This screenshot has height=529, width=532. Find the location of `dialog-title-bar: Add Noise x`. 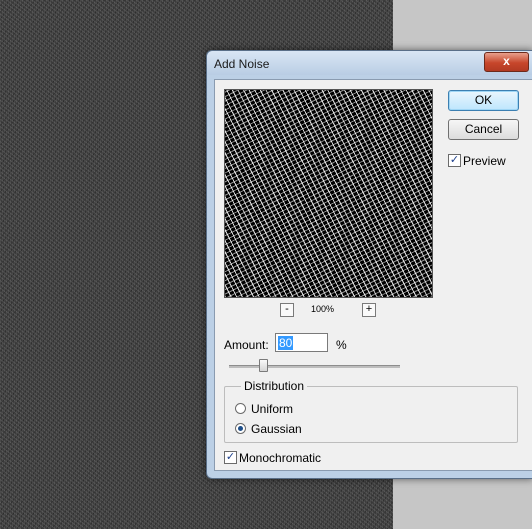

dialog-title-bar: Add Noise x is located at coordinates (369, 63).